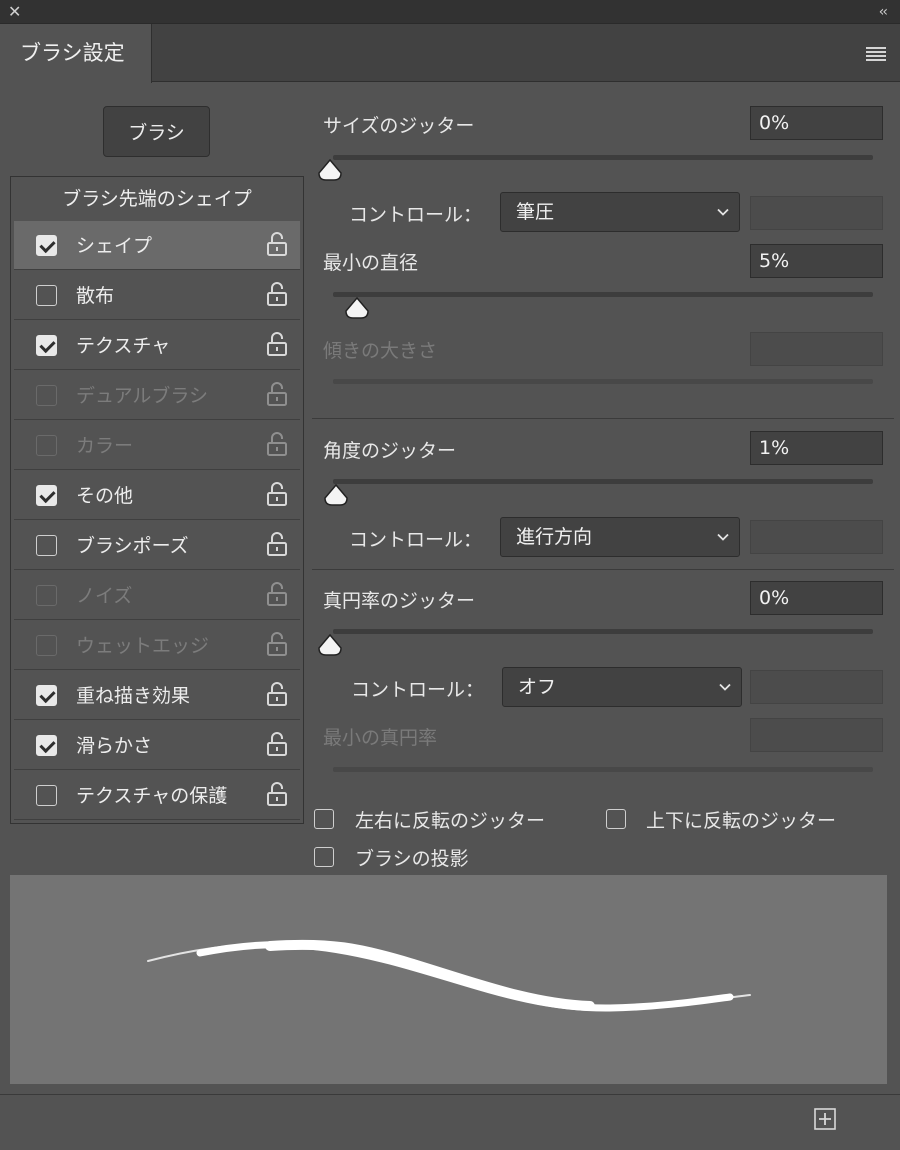  What do you see at coordinates (418, 690) in the screenshot?
I see `roundness-control-label: コントロール：` at bounding box center [418, 690].